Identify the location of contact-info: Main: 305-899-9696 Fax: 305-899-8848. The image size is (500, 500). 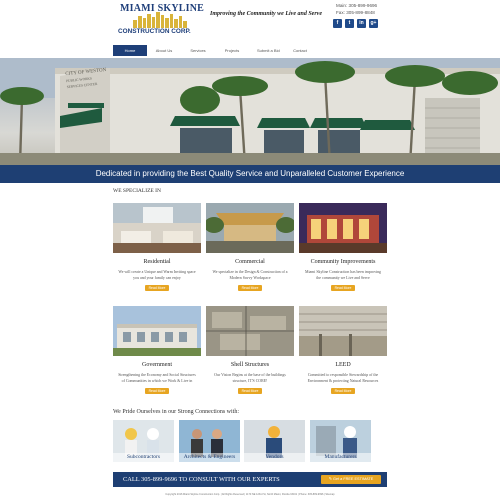
(356, 9).